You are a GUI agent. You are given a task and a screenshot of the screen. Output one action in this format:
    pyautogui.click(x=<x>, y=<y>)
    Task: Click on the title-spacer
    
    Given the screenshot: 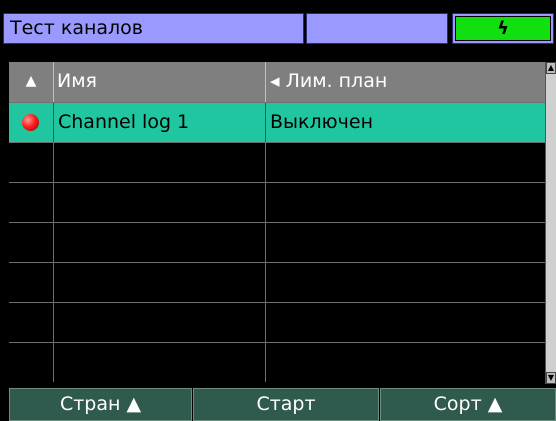 What is the action you would take?
    pyautogui.click(x=377, y=28)
    